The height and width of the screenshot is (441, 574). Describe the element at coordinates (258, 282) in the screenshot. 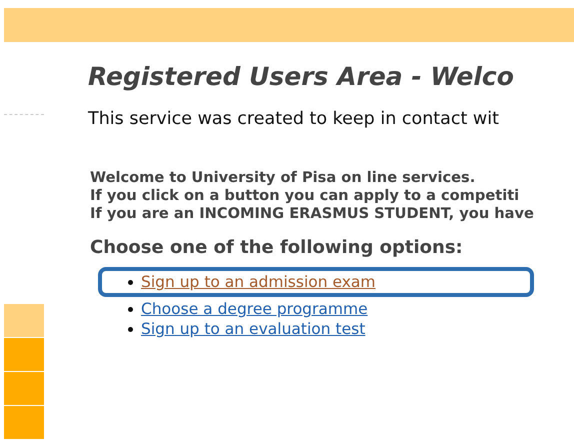

I see `option-link: Sign up to an admission exam` at that location.